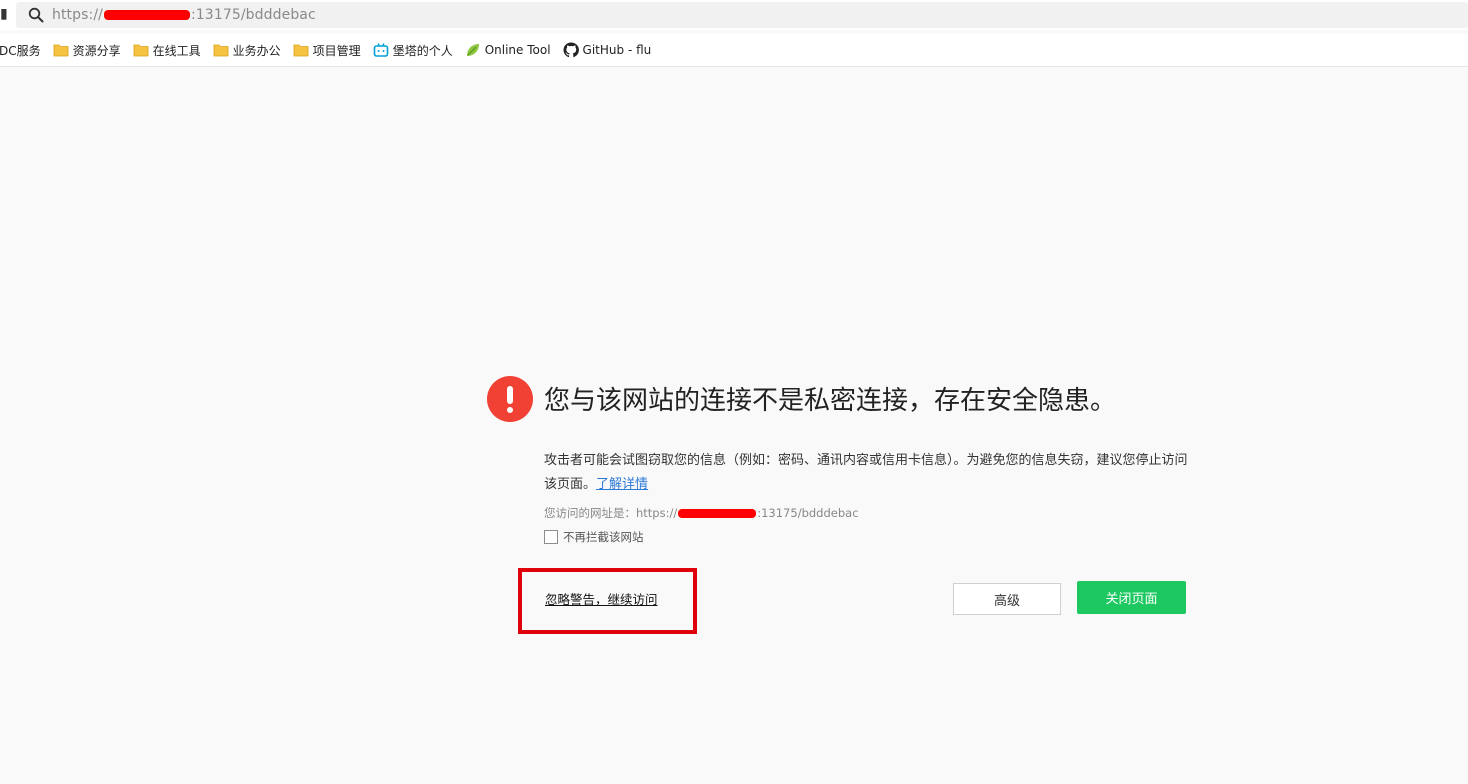 The width and height of the screenshot is (1468, 784). I want to click on bookmark-label: DC服务, so click(20, 50).